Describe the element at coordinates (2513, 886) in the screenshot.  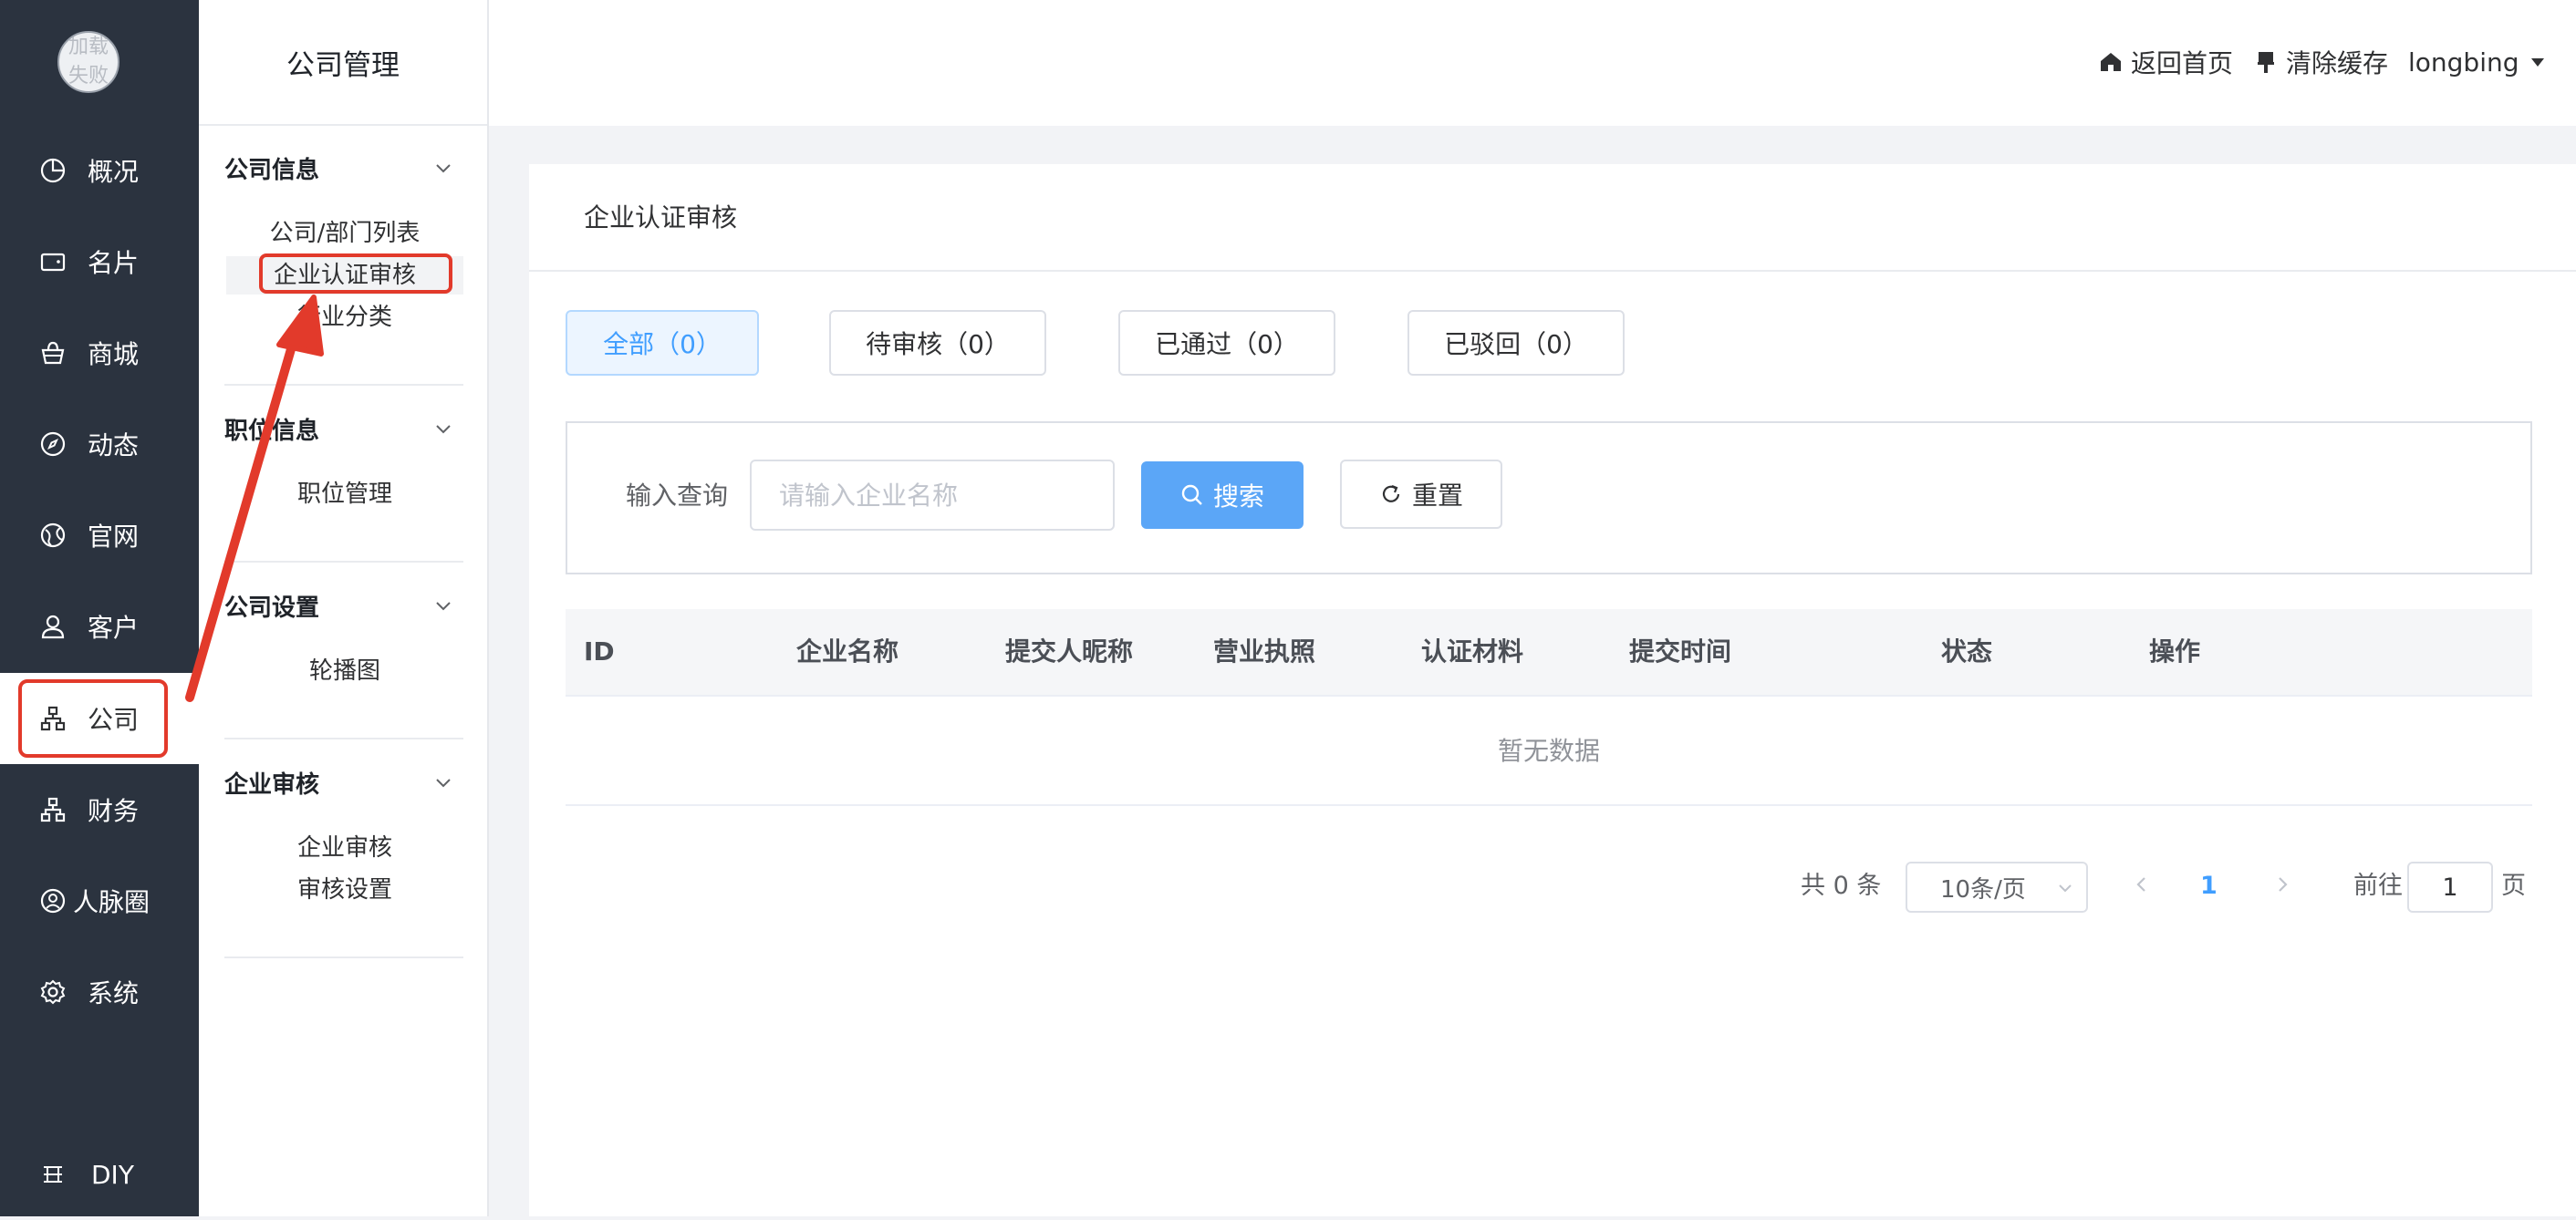
I see `goto-suffix: 页` at that location.